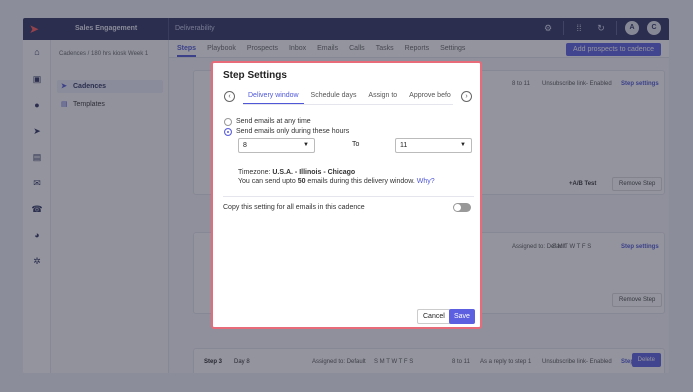 The height and width of the screenshot is (392, 693). I want to click on cancel-button: Cancel, so click(434, 316).